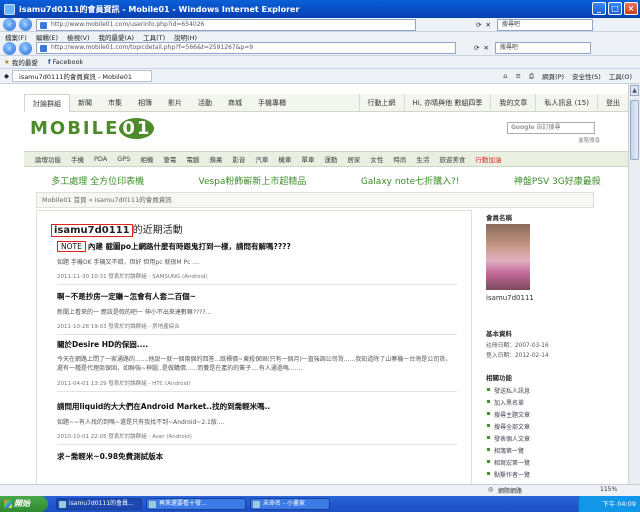  Describe the element at coordinates (634, 290) in the screenshot. I see `page-scrollbar: ▲ ▼` at that location.